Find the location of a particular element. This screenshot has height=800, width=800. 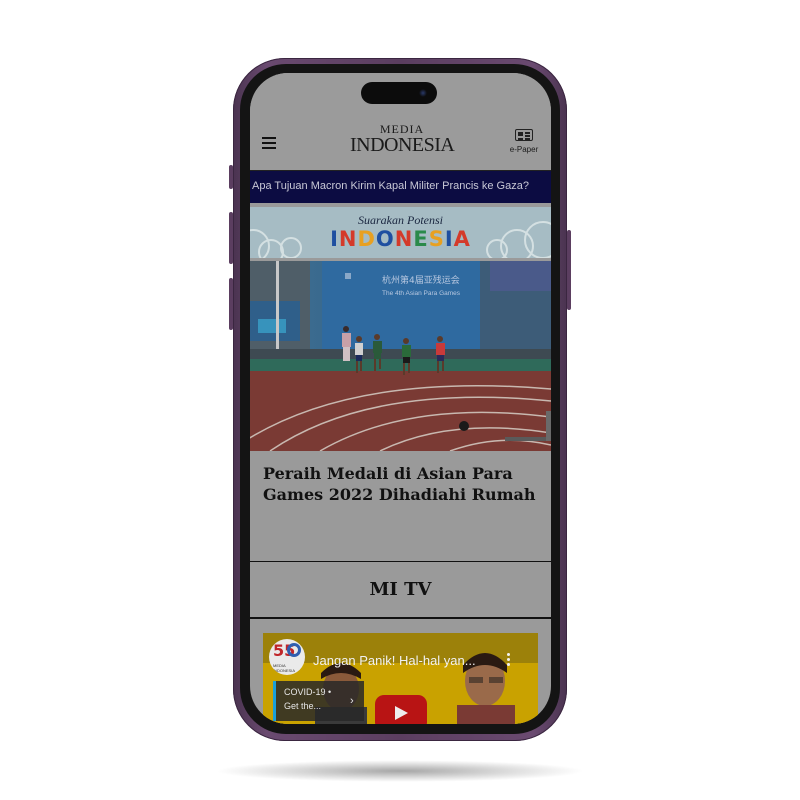

site-logo: MEDIA INDONESIA is located at coordinates (402, 139).